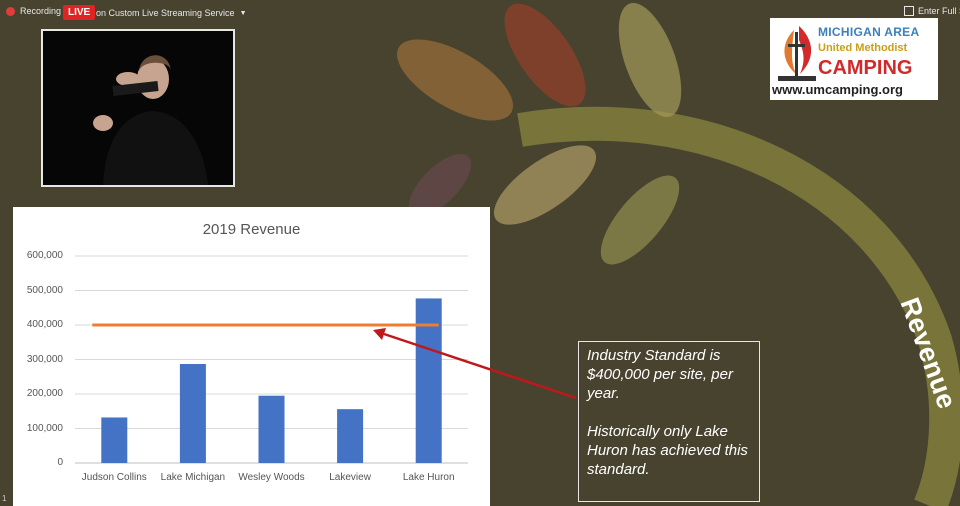 Image resolution: width=960 pixels, height=506 pixels. What do you see at coordinates (863, 48) in the screenshot?
I see `logo-line2: United Methodist` at bounding box center [863, 48].